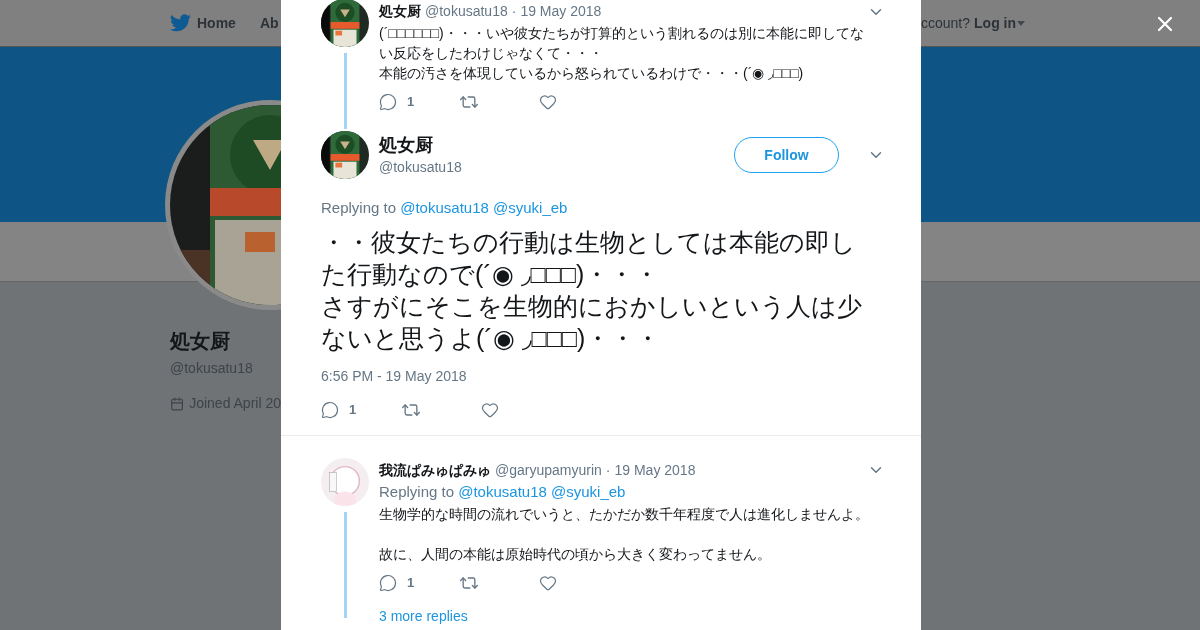  What do you see at coordinates (180, 23) in the screenshot?
I see `bird-icon` at bounding box center [180, 23].